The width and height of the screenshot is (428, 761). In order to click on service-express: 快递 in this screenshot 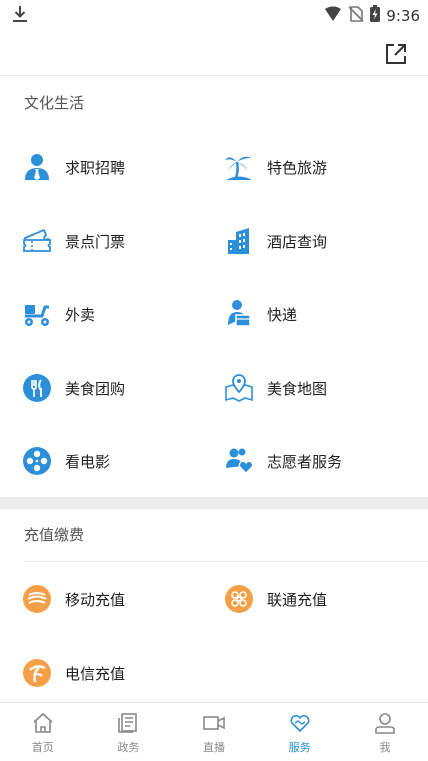, I will do `click(260, 314)`.